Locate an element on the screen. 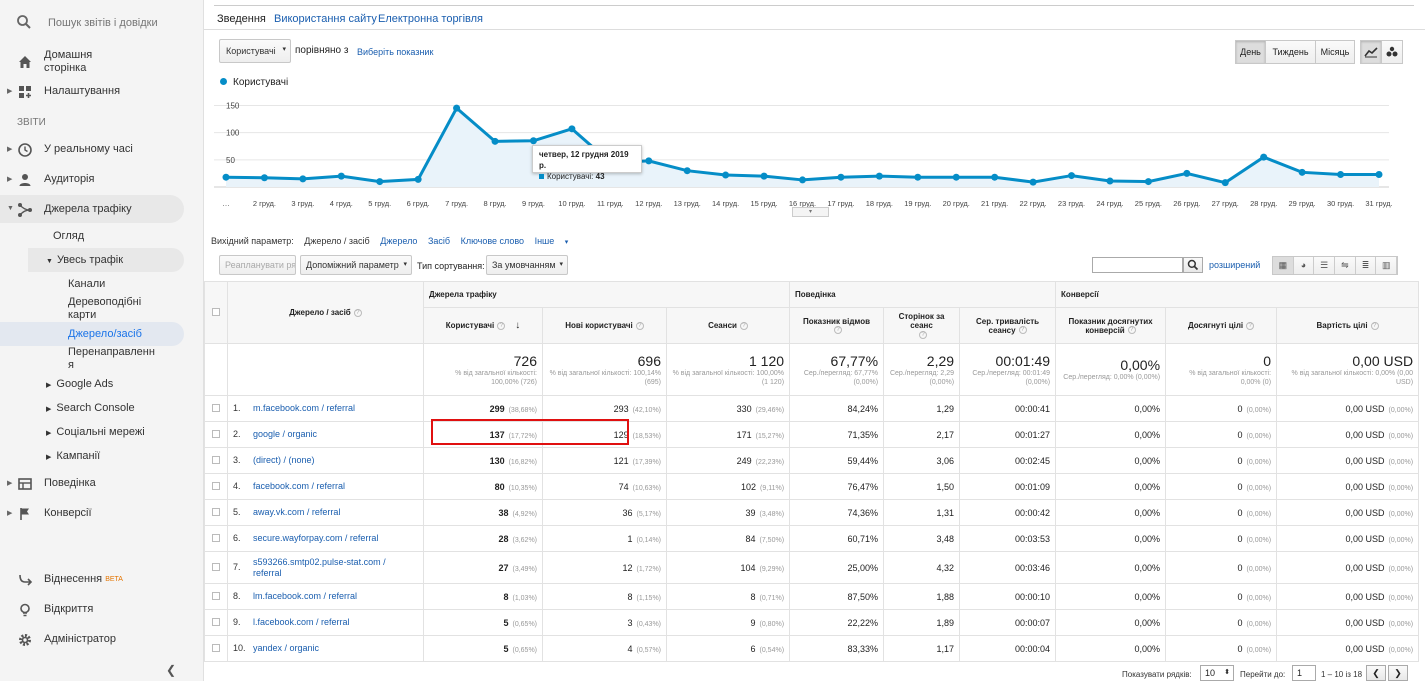 This screenshot has height=681, width=1425. col-sessions: Сеанси? is located at coordinates (728, 325).